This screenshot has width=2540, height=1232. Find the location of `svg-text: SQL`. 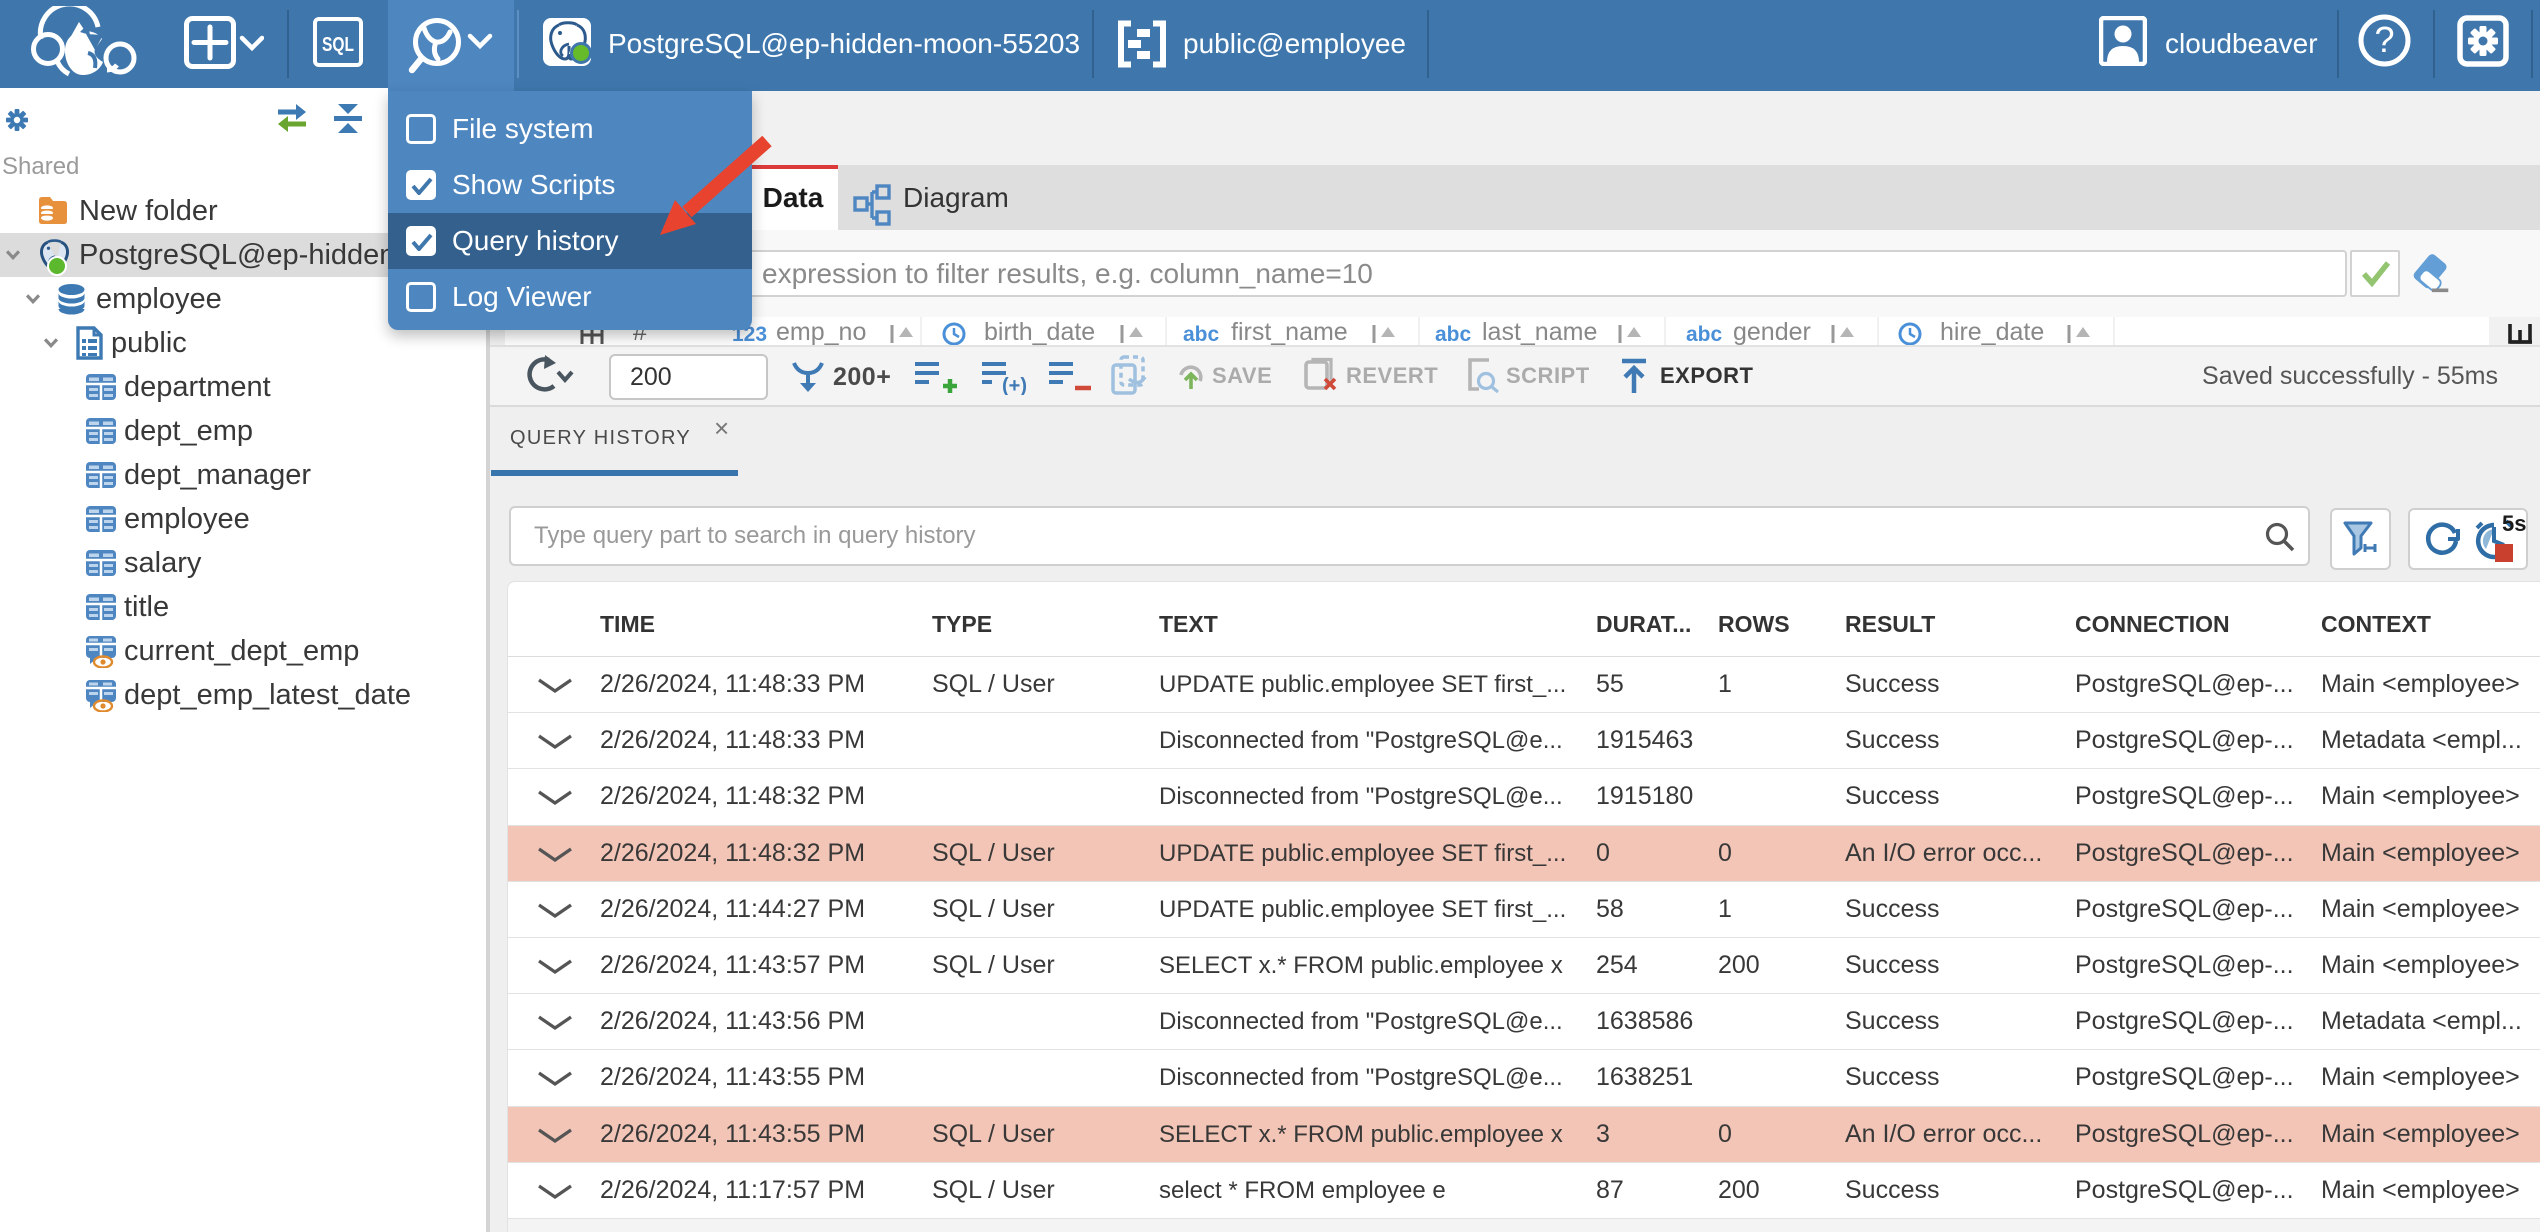

svg-text: SQL is located at coordinates (338, 45).